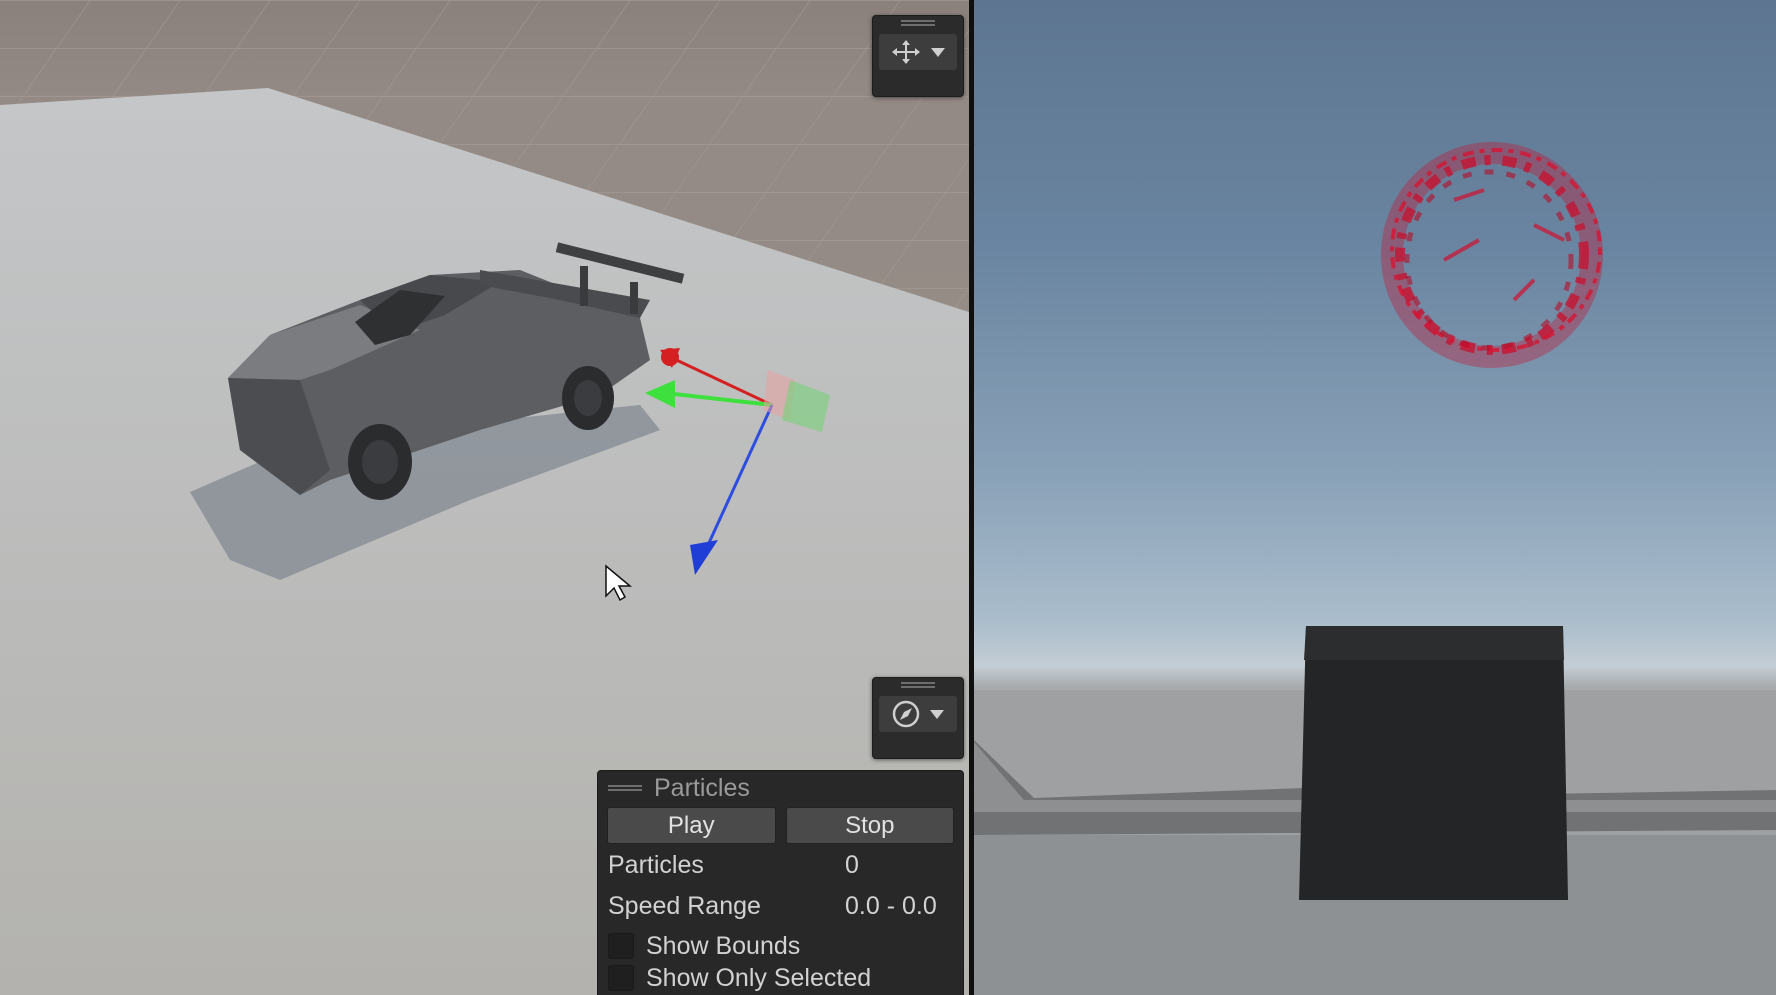 The height and width of the screenshot is (995, 1776). I want to click on orientation-overlay, so click(918, 718).